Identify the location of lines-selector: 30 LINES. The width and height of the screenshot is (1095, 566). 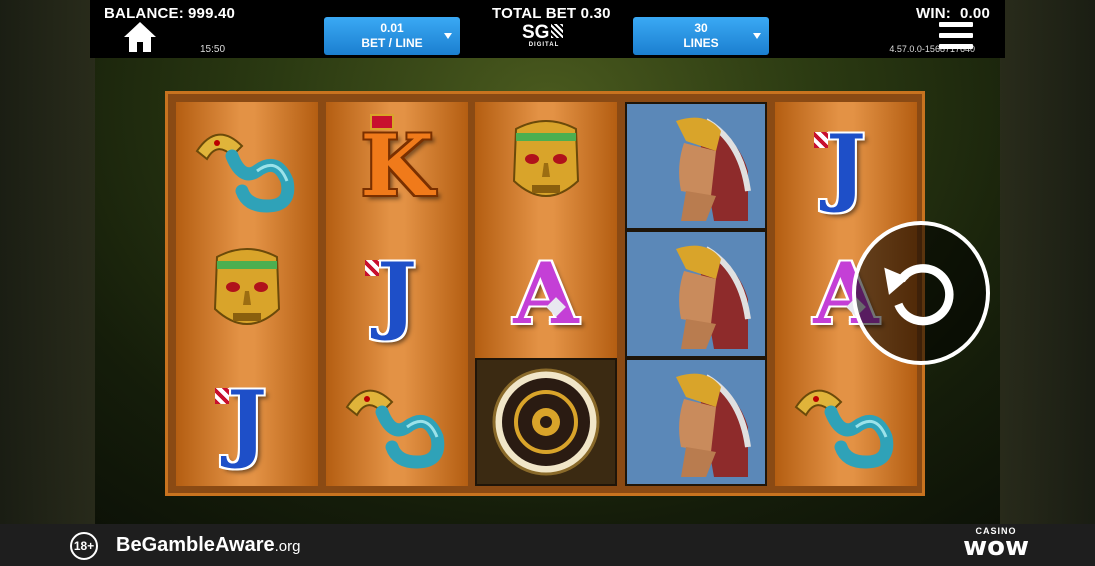
(701, 36).